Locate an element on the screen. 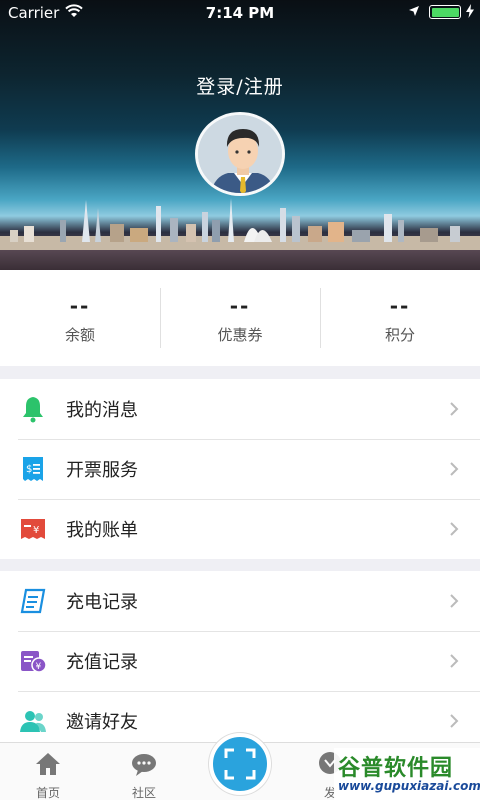  site-watermark: 谷普软件园 www.gupuxiazai.com is located at coordinates (407, 774).